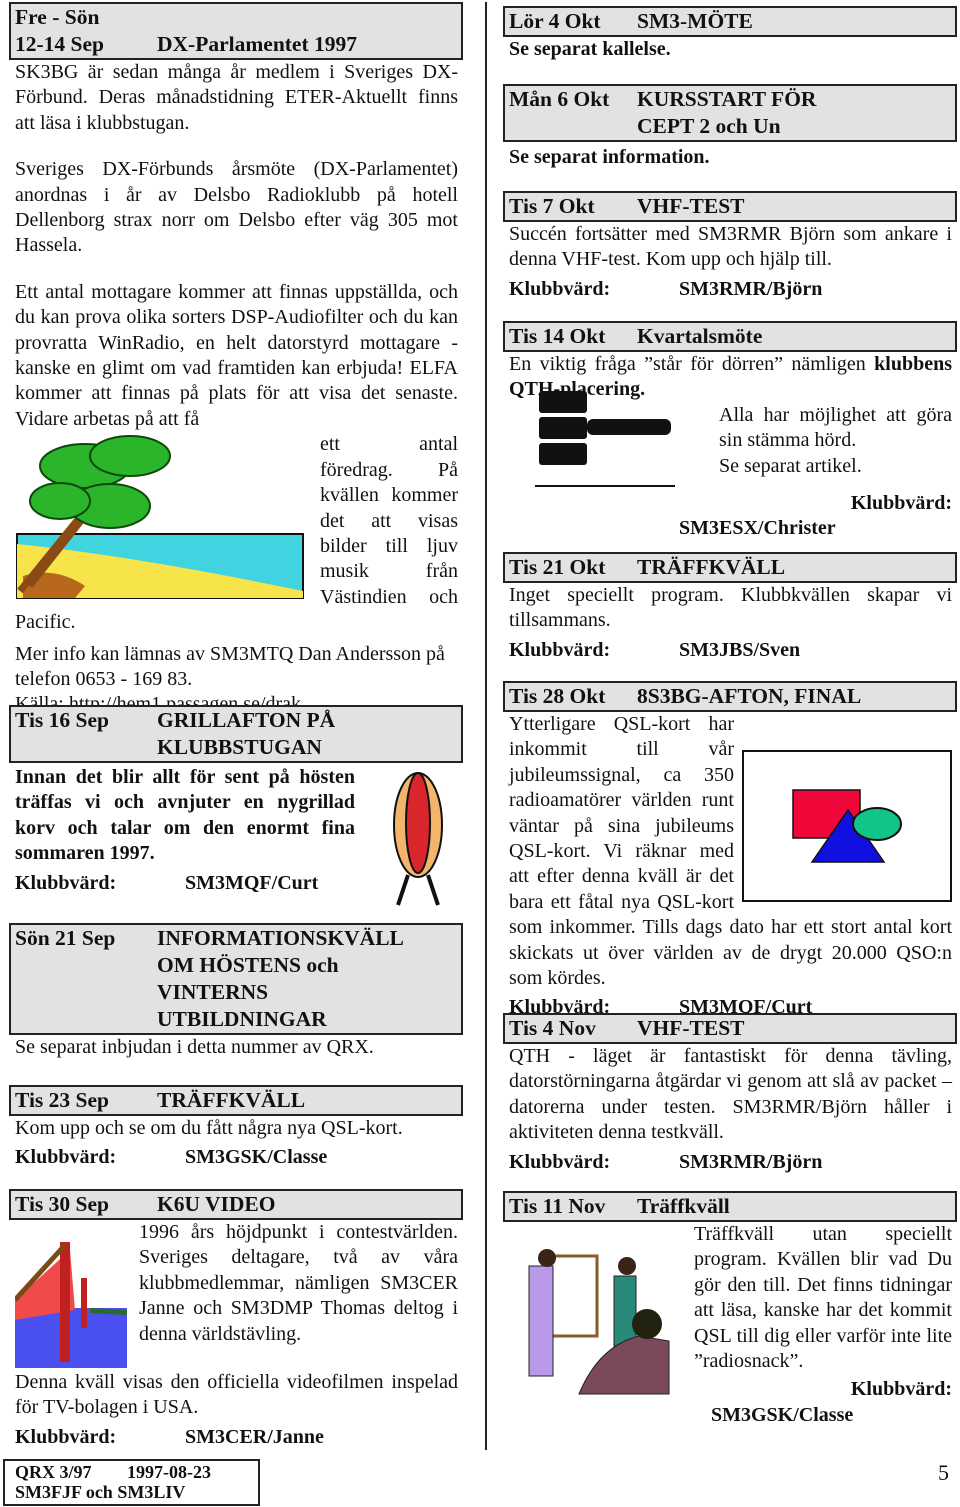 This screenshot has height=1507, width=960. Describe the element at coordinates (757, 528) in the screenshot. I see `host-value: SM3ESX/Christer` at that location.